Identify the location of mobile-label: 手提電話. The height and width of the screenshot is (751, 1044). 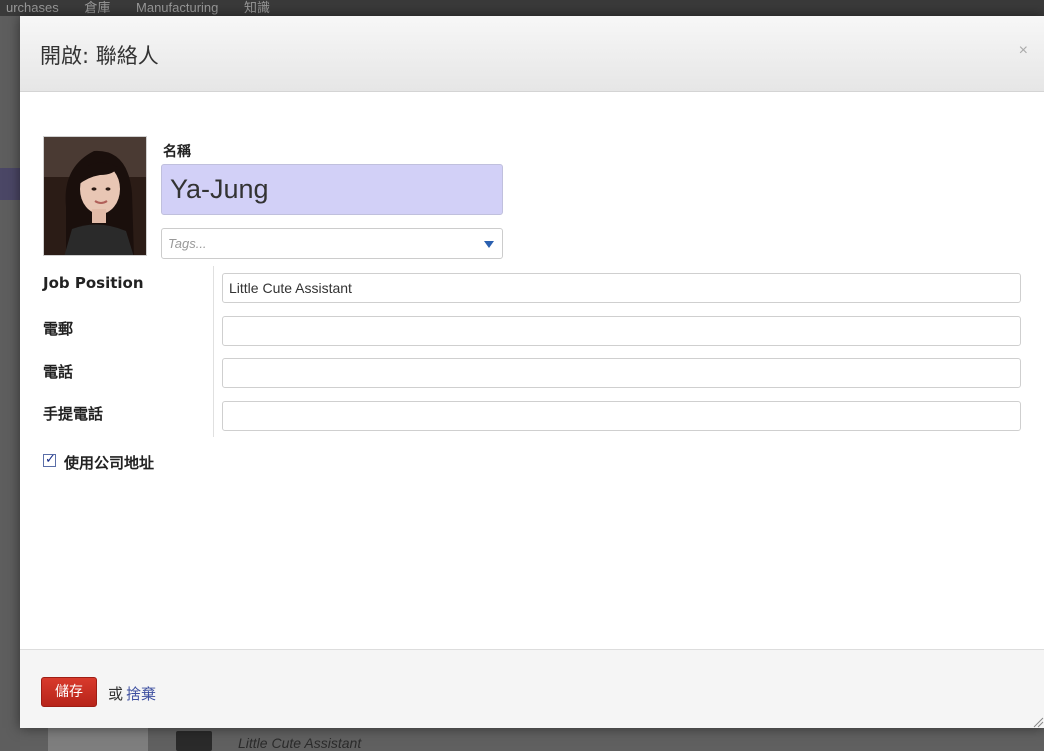
(73, 414).